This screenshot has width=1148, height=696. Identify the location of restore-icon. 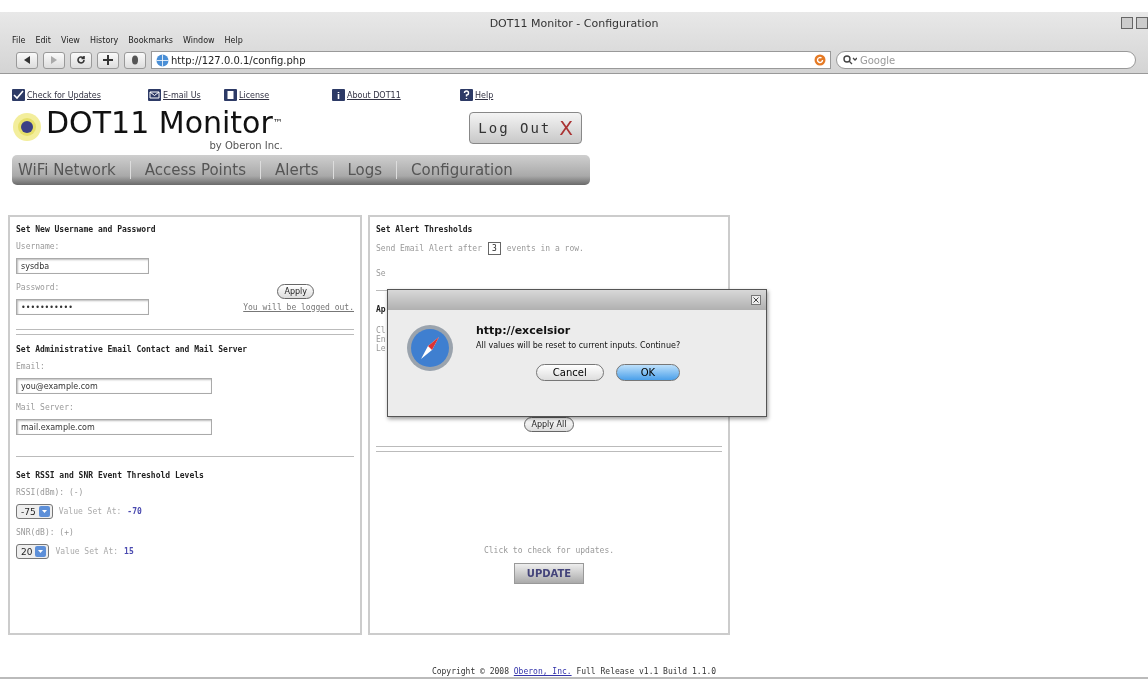
(1142, 23).